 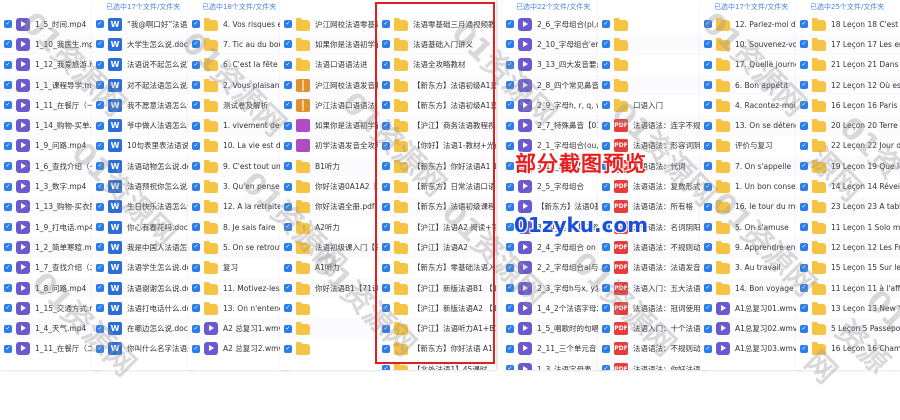 What do you see at coordinates (50, 65) in the screenshot?
I see `file-row: ✓ 1_12_我爱旅游.mp4` at bounding box center [50, 65].